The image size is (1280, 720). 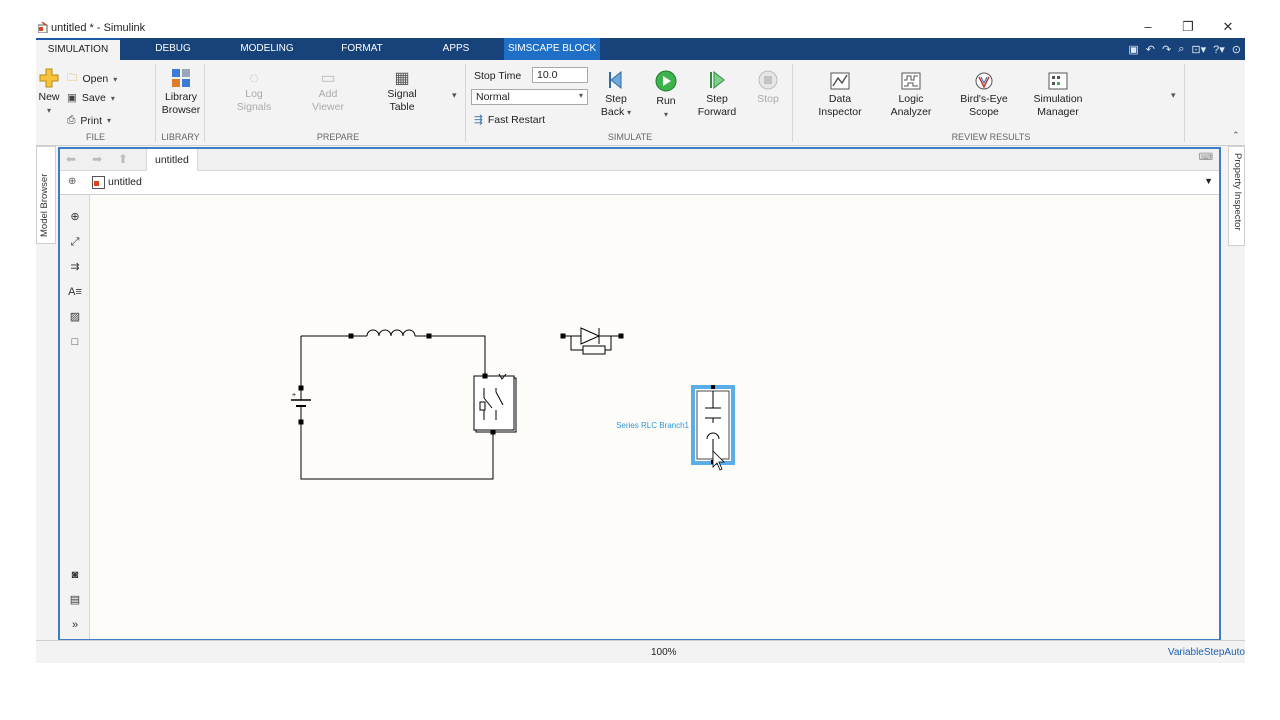 What do you see at coordinates (173, 49) in the screenshot?
I see `tab-debug: DEBUG` at bounding box center [173, 49].